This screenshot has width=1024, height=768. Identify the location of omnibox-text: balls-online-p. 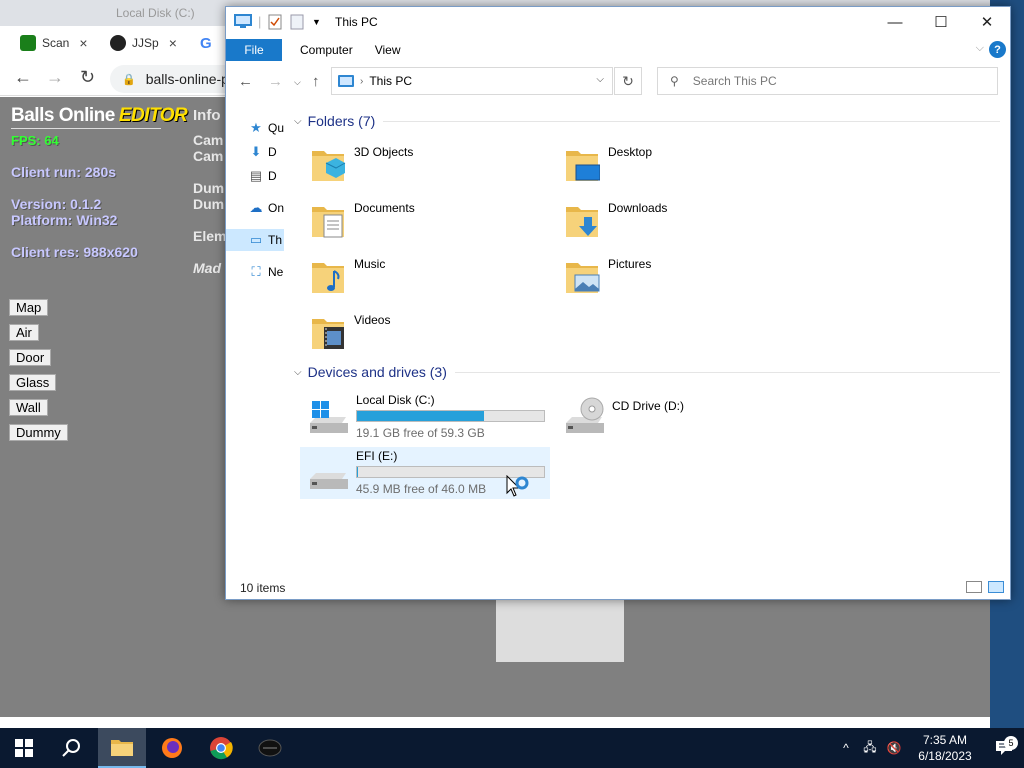
(187, 79).